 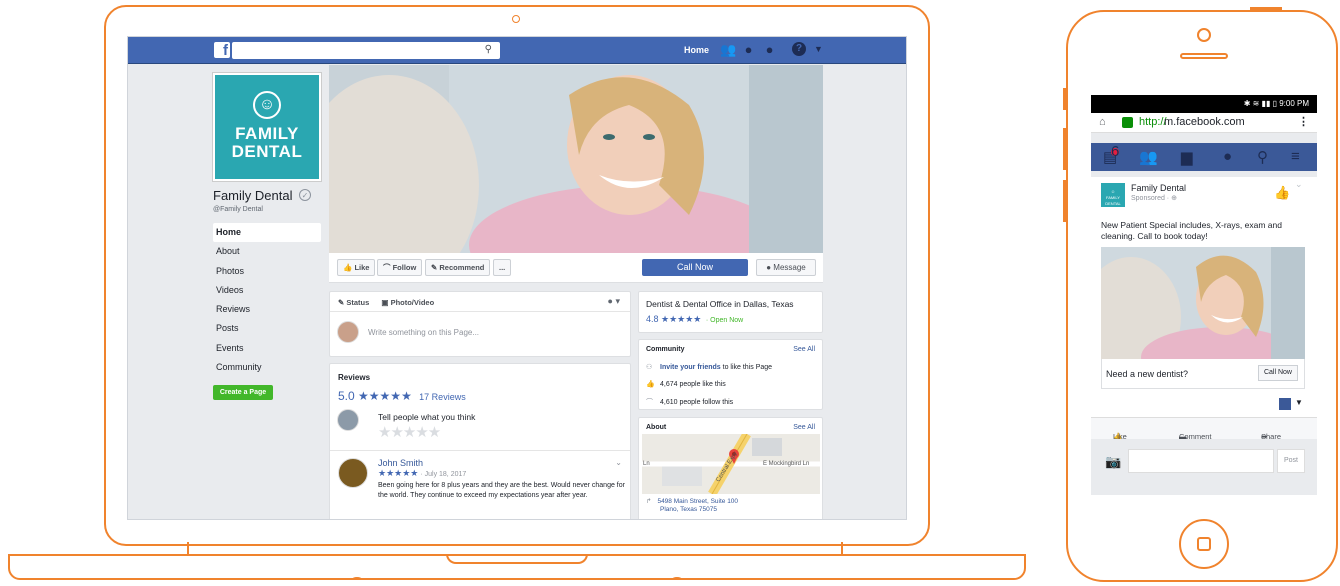 I want to click on laptop-camera, so click(x=516, y=19).